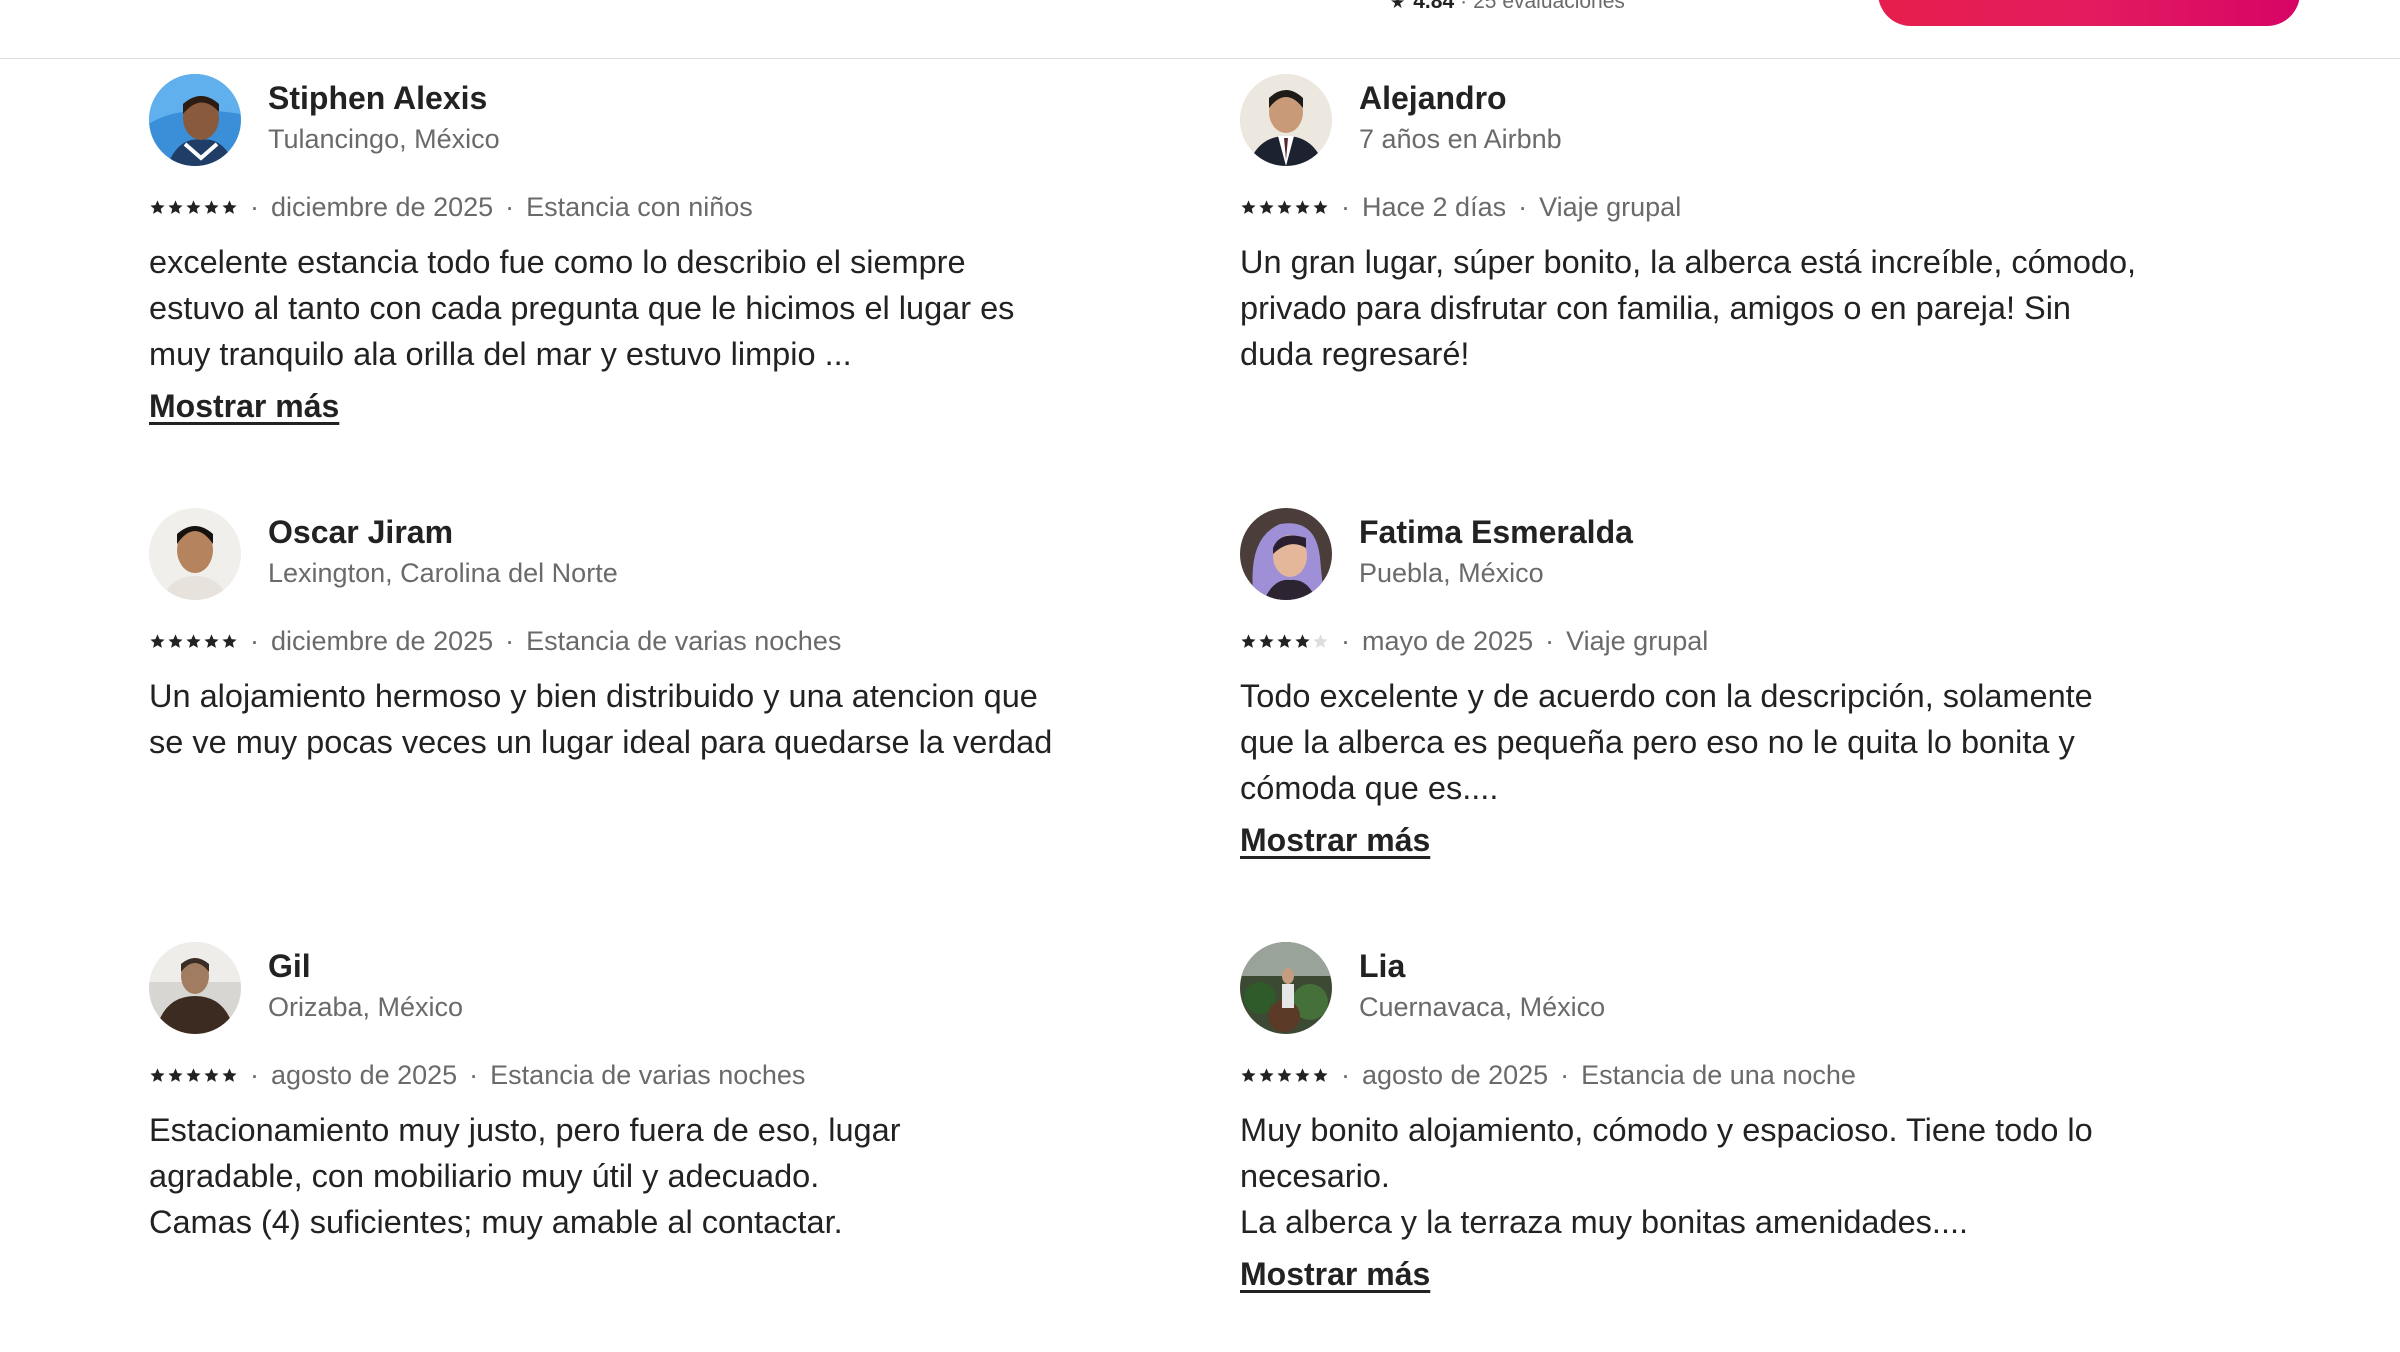  I want to click on review-meta: · Hace 2 días · Viaje grupal, so click(1460, 207).